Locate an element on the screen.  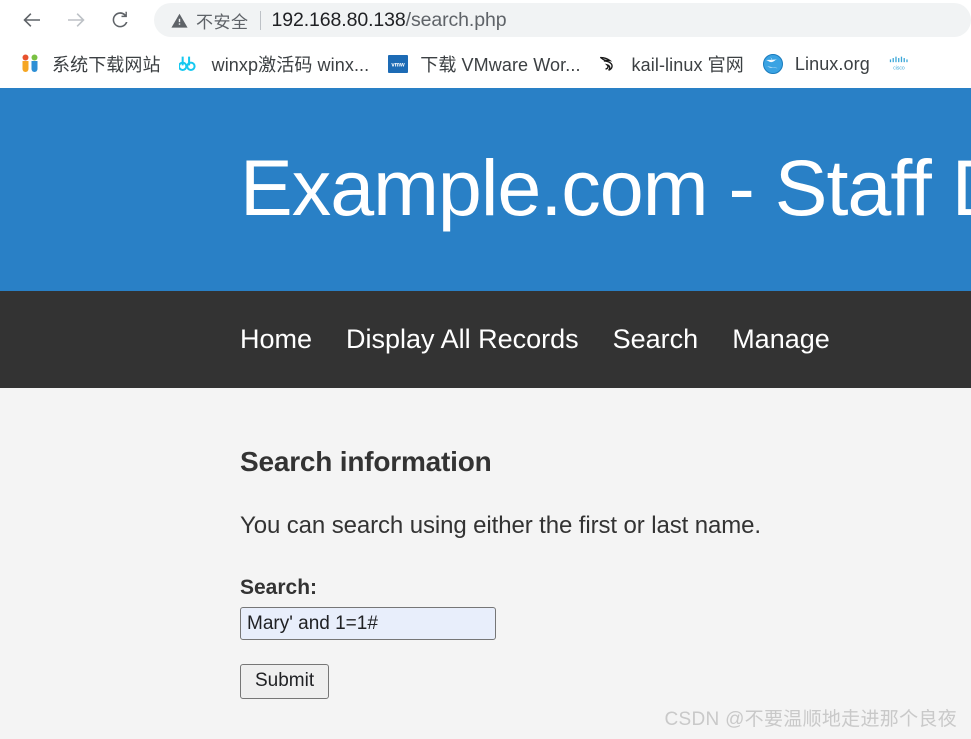
arrow-left-icon is located at coordinates (32, 20).